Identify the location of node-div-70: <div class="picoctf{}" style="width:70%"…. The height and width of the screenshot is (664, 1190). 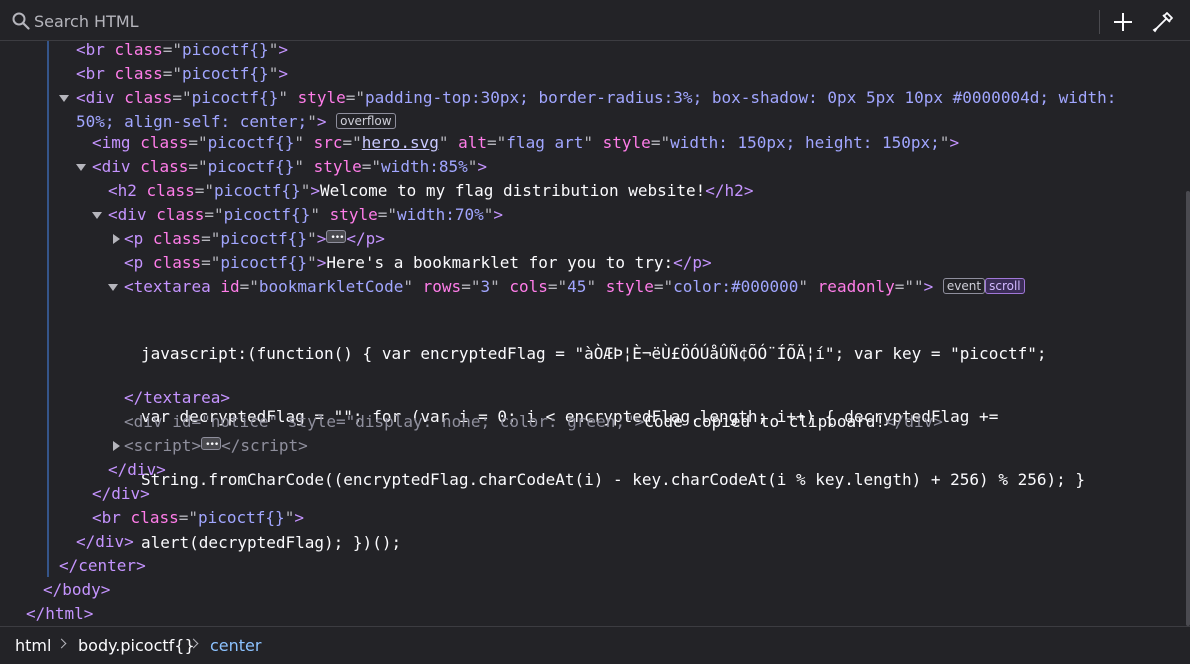
(305, 215).